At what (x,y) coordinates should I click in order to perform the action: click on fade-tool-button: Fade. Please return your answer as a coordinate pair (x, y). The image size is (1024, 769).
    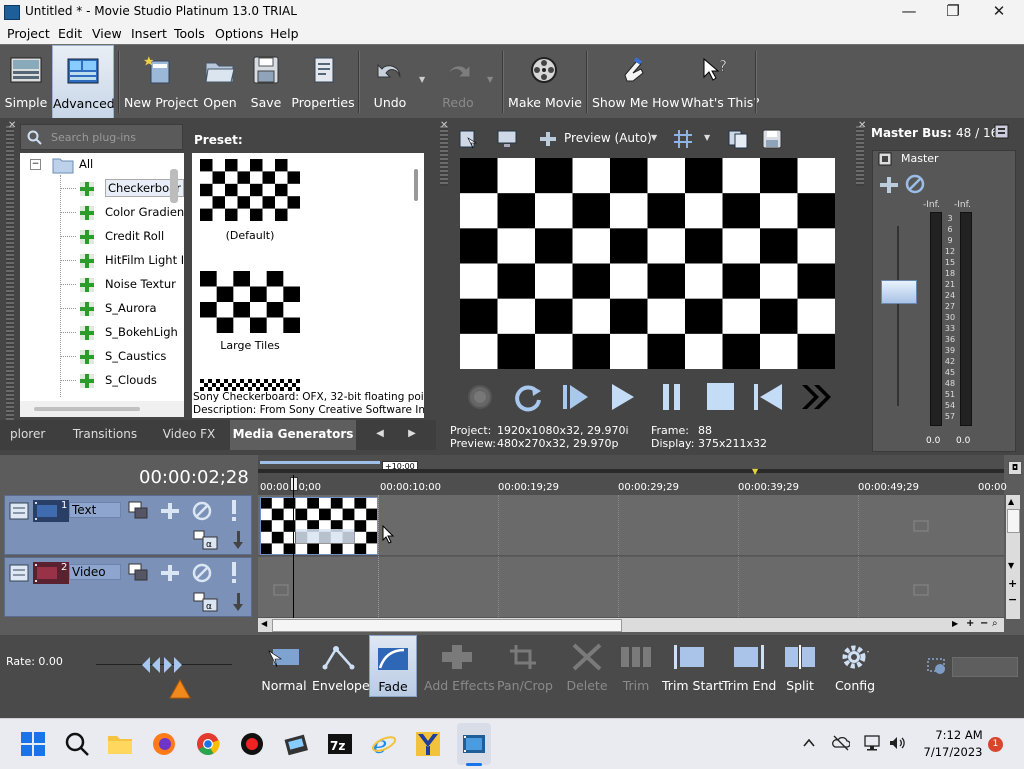
    Looking at the image, I should click on (393, 666).